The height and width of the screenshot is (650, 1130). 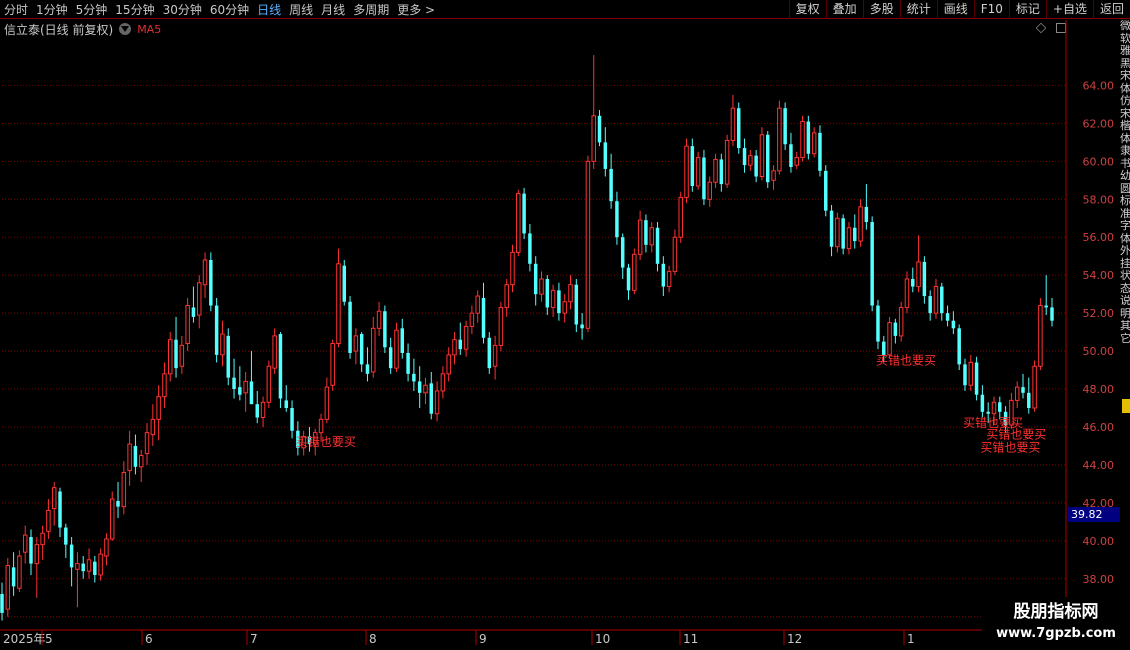 What do you see at coordinates (1125, 275) in the screenshot?
I see `strip-char: 状` at bounding box center [1125, 275].